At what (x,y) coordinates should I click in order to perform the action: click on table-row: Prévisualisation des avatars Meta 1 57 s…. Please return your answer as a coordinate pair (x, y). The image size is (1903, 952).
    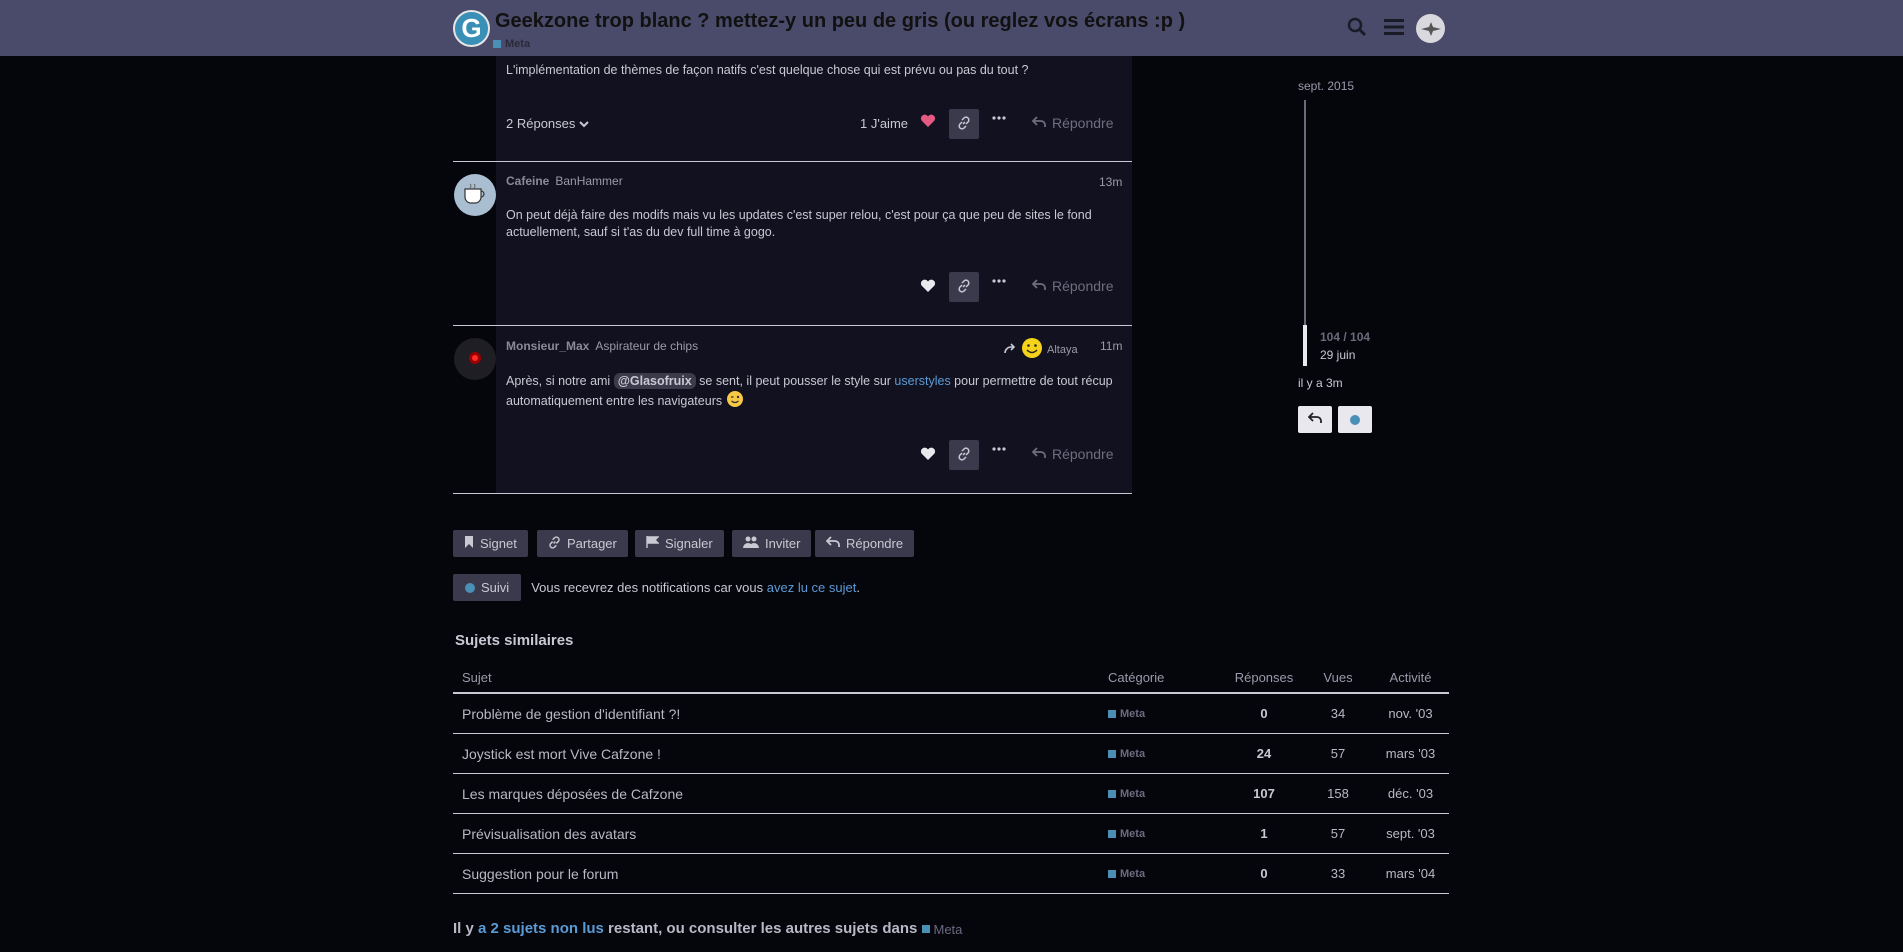
    Looking at the image, I should click on (951, 833).